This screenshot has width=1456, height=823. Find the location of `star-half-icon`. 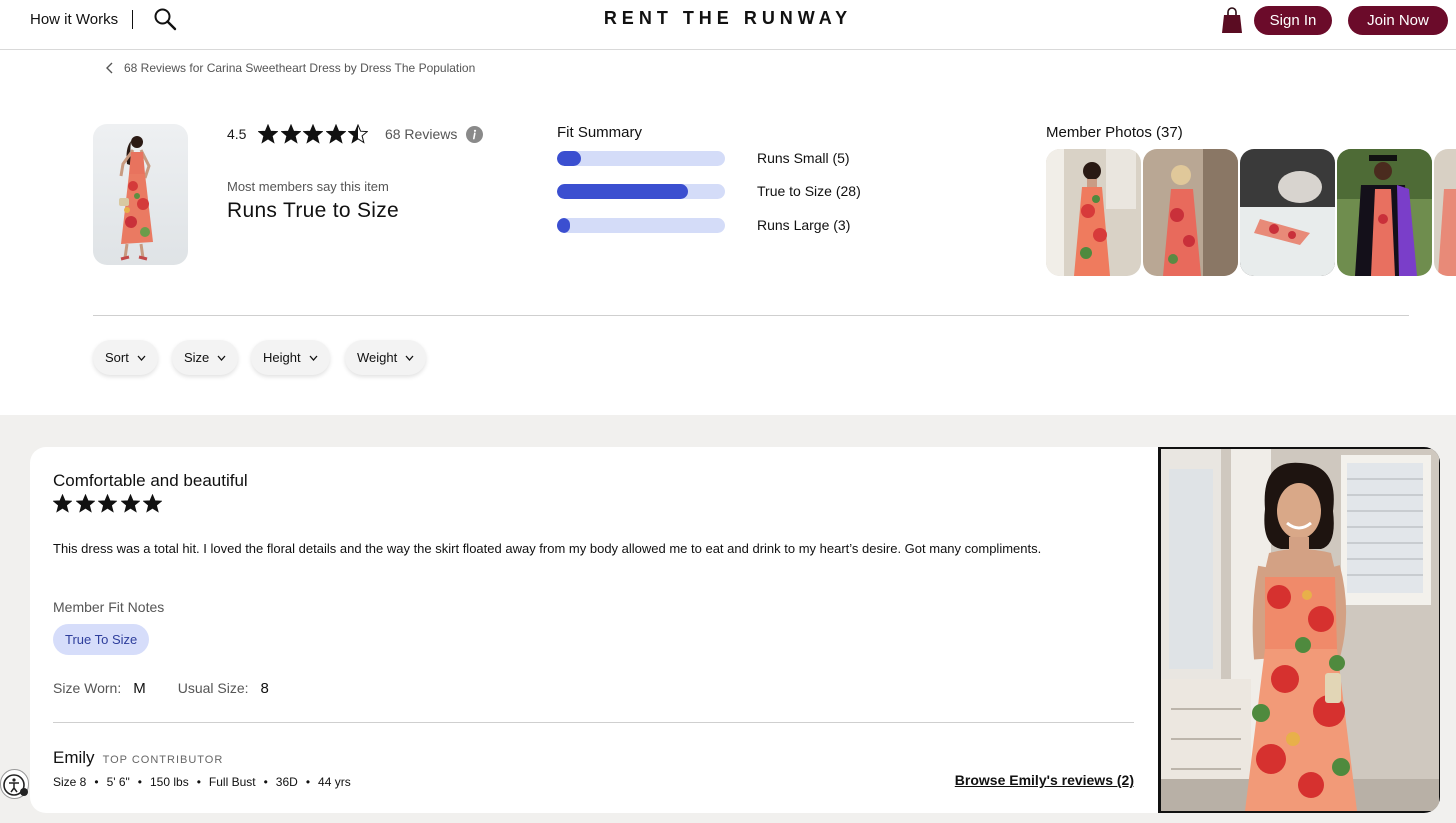

star-half-icon is located at coordinates (358, 134).